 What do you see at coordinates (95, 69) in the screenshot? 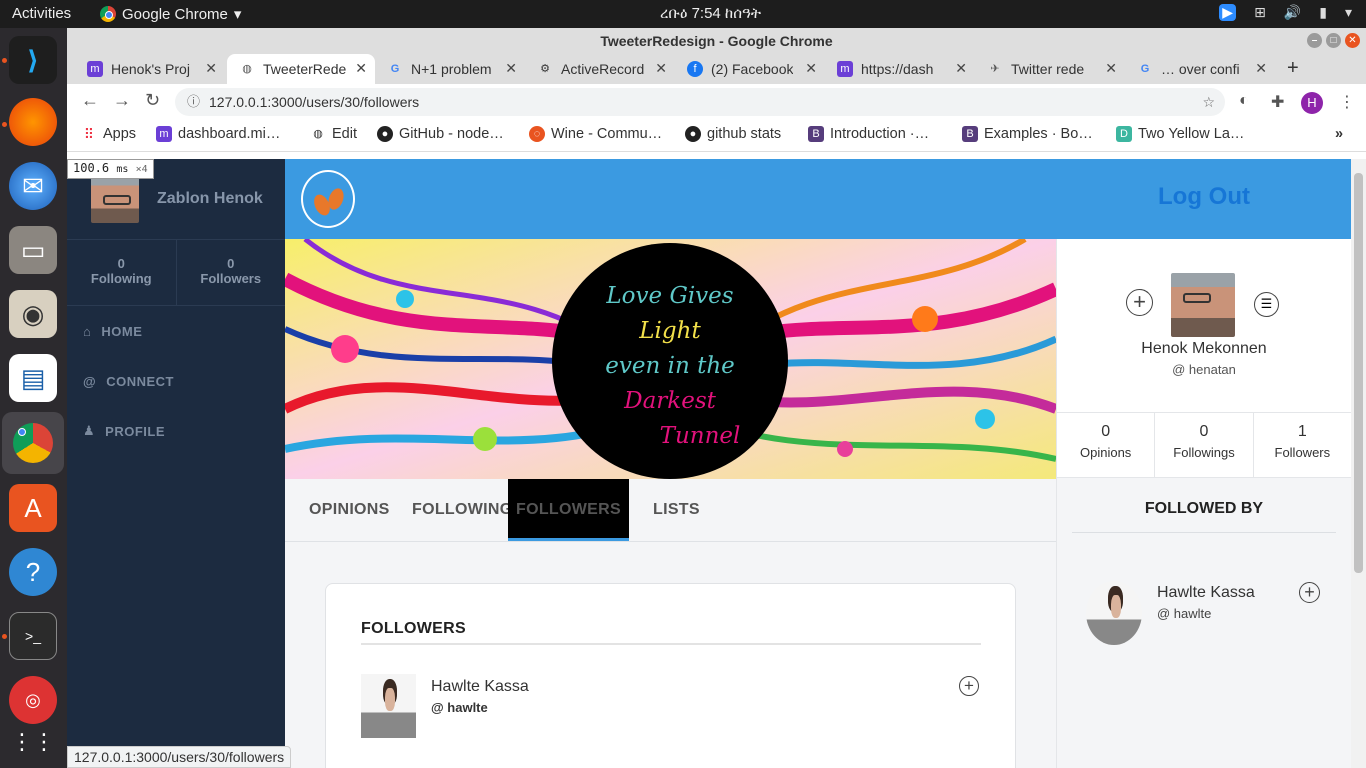
I see `dashboard-icon: m` at bounding box center [95, 69].